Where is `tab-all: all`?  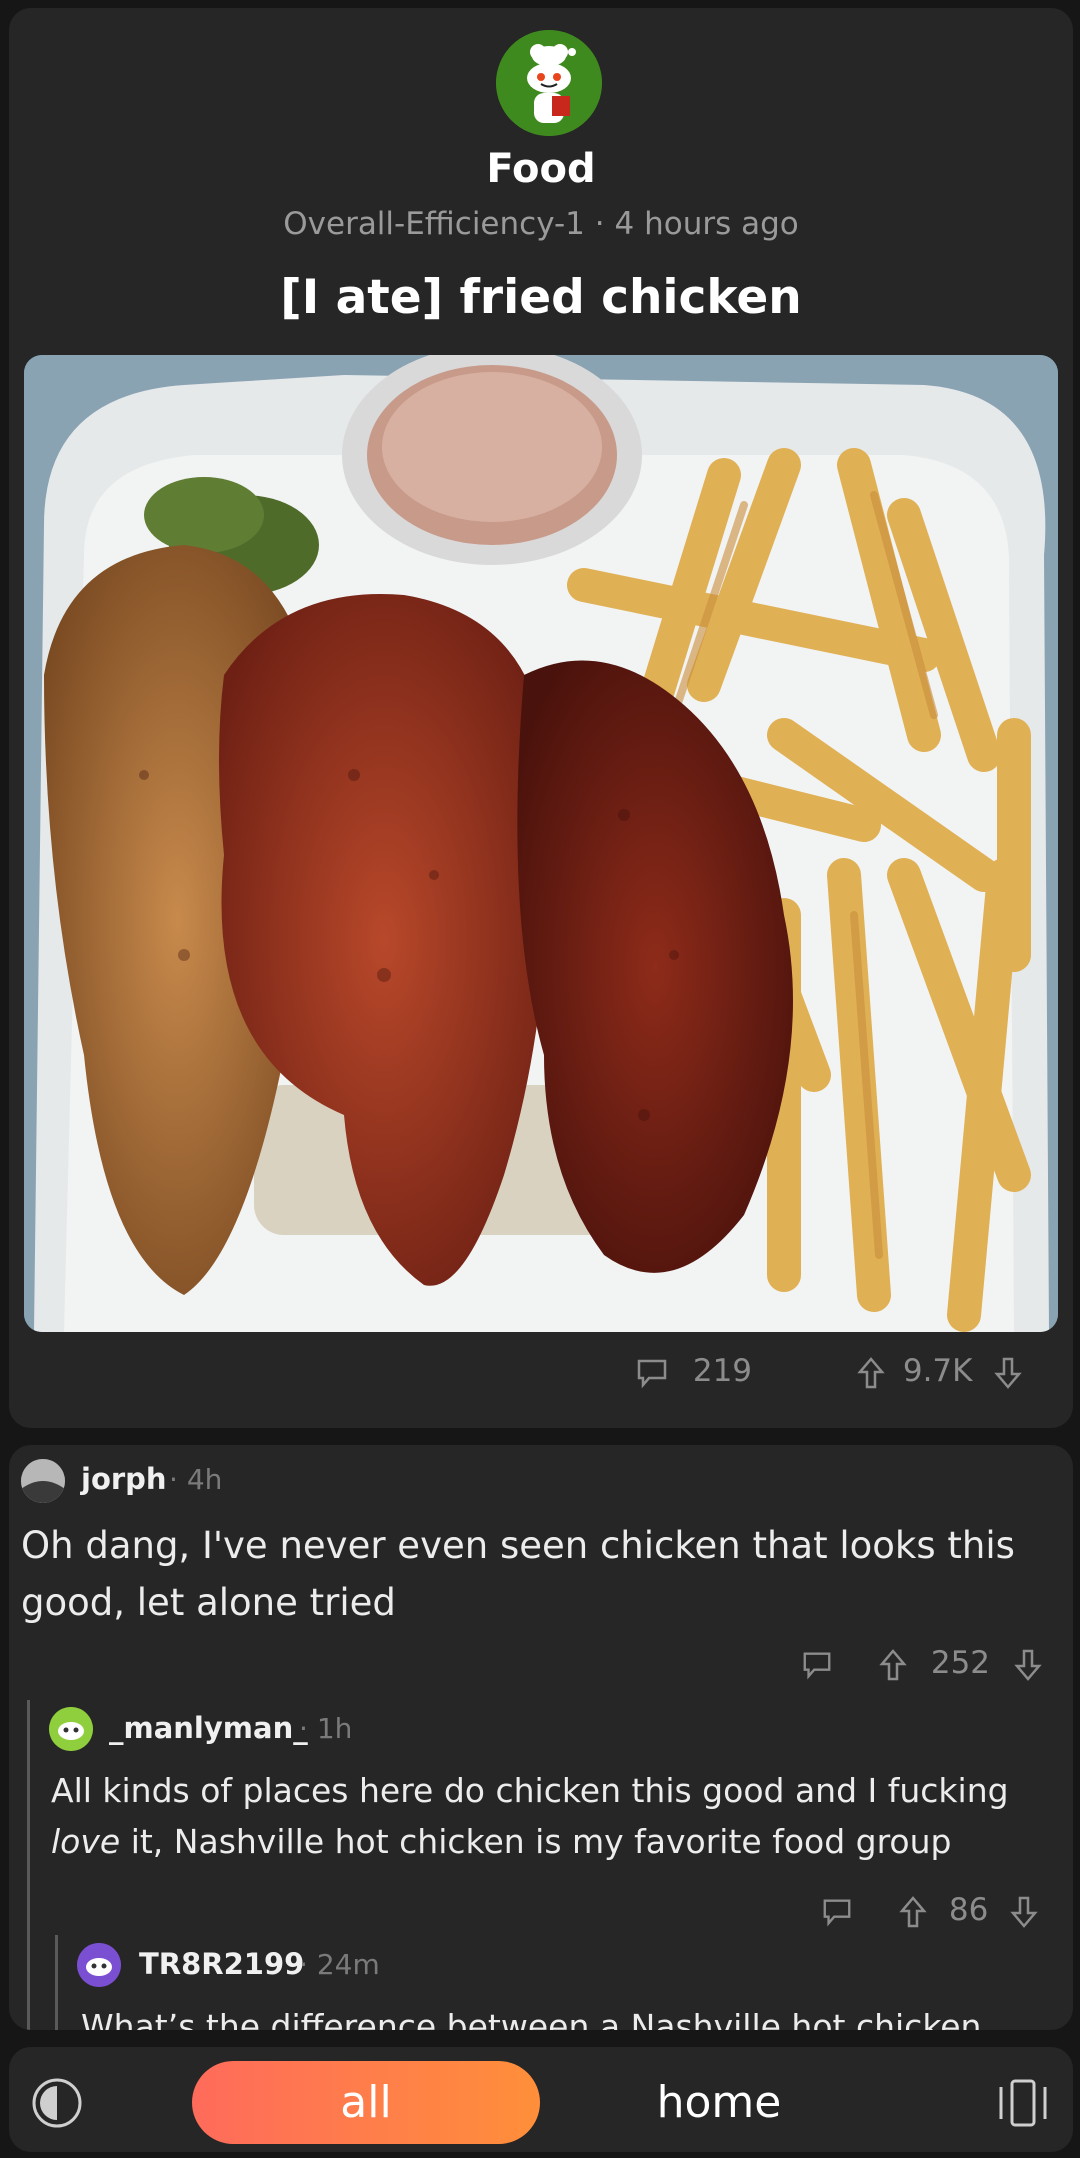
tab-all: all is located at coordinates (366, 2102).